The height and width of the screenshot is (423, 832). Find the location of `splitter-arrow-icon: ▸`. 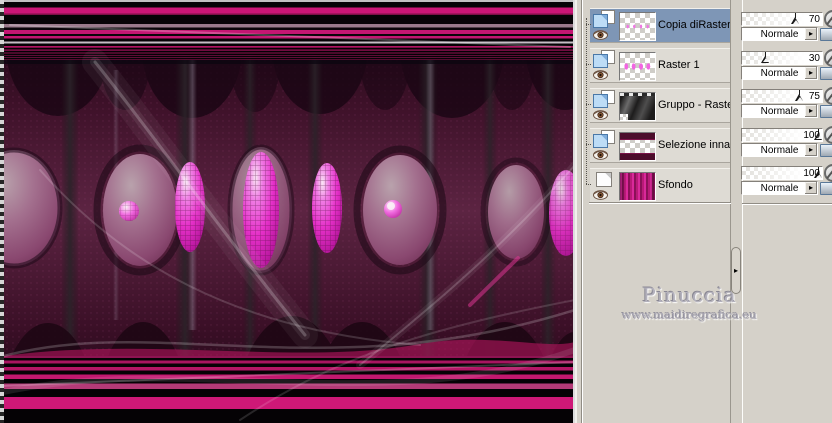

splitter-arrow-icon: ▸ is located at coordinates (735, 270).